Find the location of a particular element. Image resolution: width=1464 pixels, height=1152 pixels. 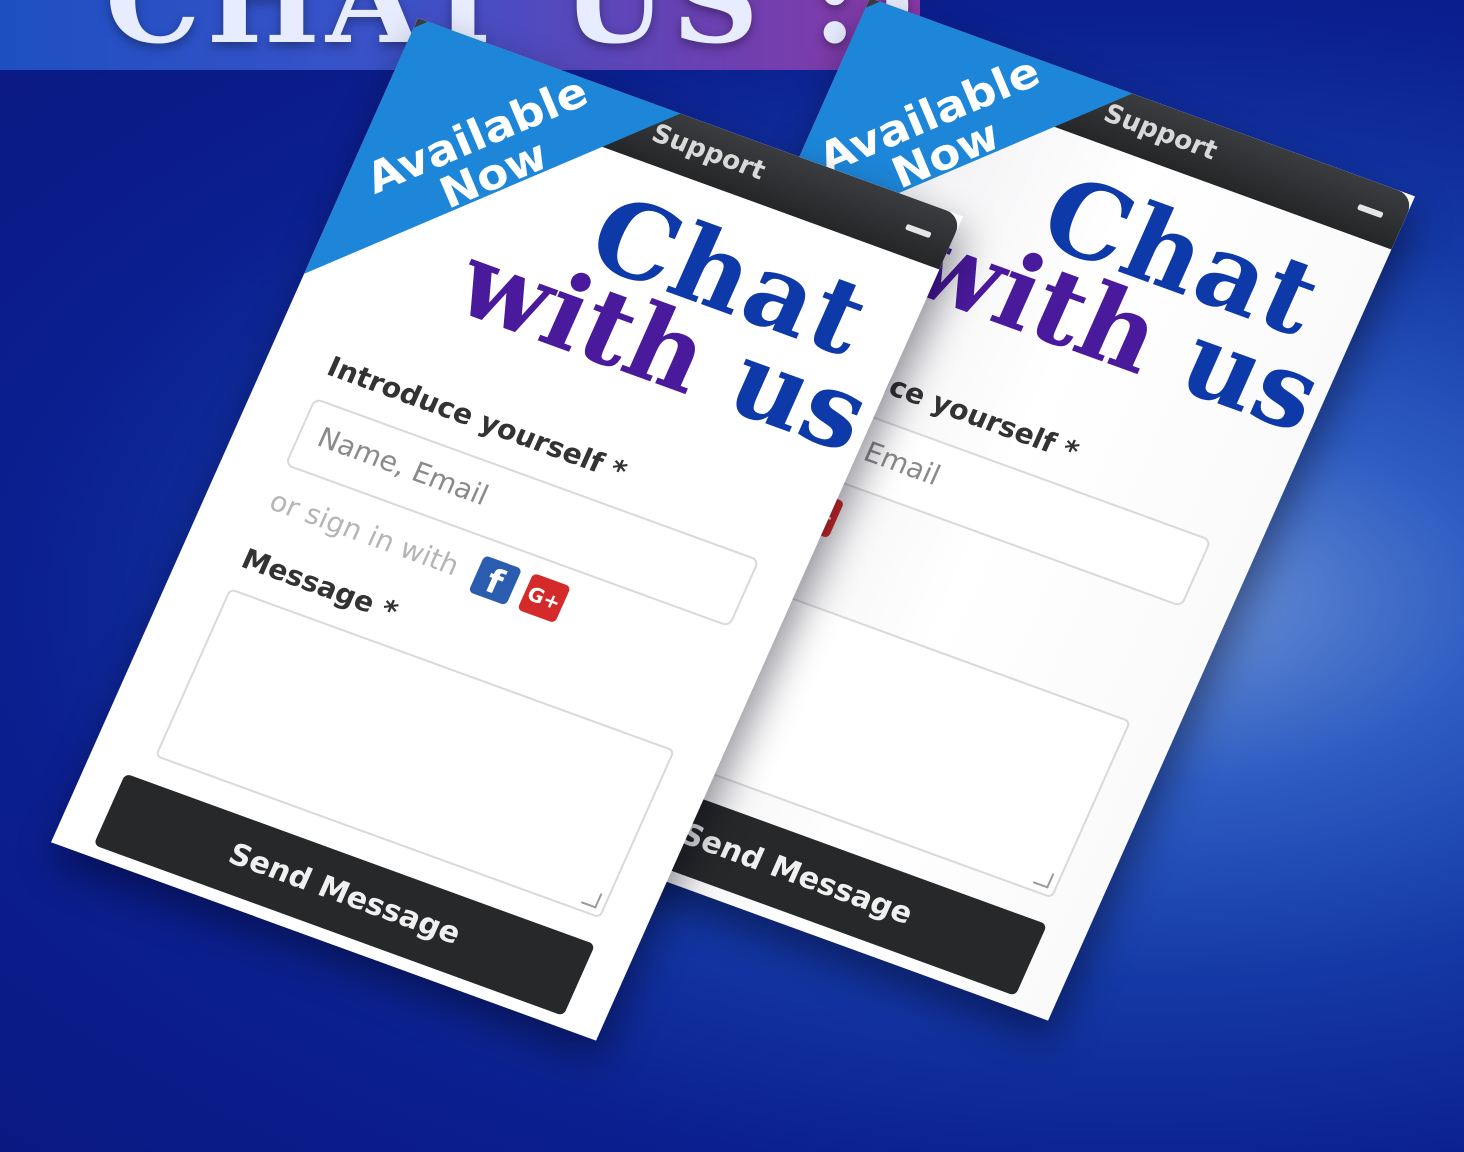

facebook-icon: f is located at coordinates (495, 580).